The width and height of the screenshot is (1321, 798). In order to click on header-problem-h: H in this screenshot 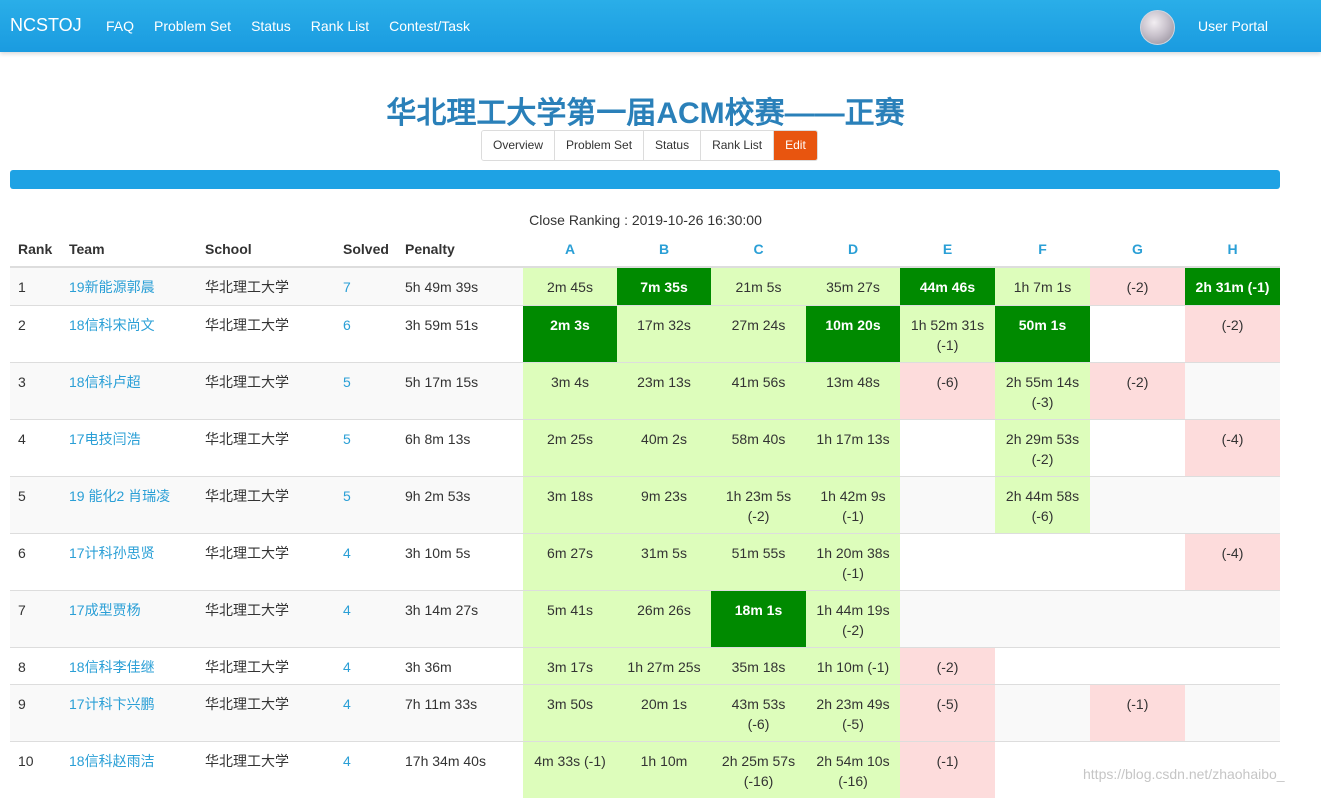, I will do `click(1232, 250)`.